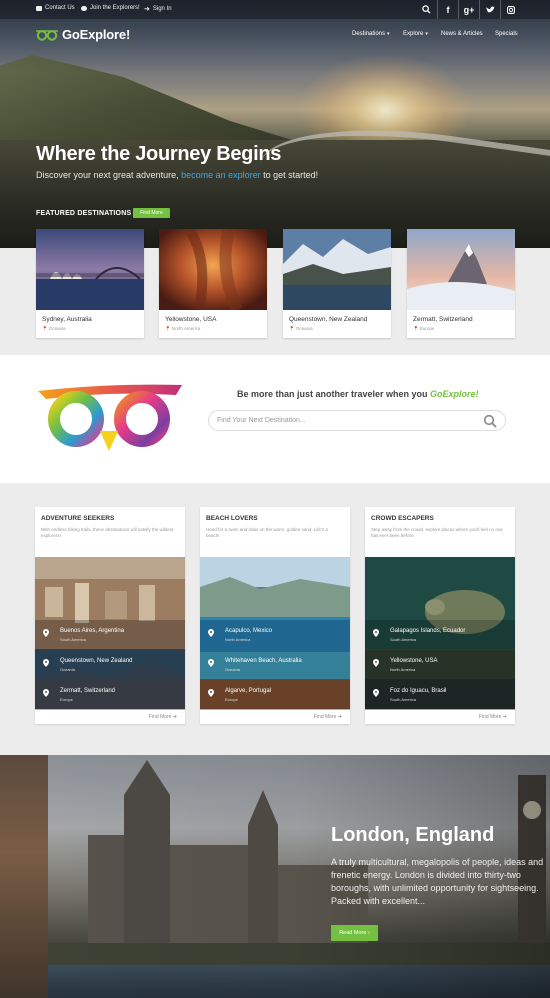  Describe the element at coordinates (110, 417) in the screenshot. I see `owl-logo-large-icon` at that location.